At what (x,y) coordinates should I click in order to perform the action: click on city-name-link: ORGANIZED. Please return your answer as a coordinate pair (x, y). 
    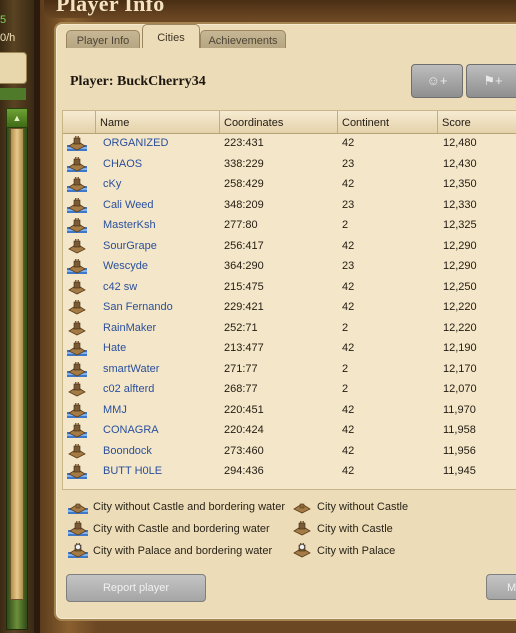
    Looking at the image, I should click on (135, 143).